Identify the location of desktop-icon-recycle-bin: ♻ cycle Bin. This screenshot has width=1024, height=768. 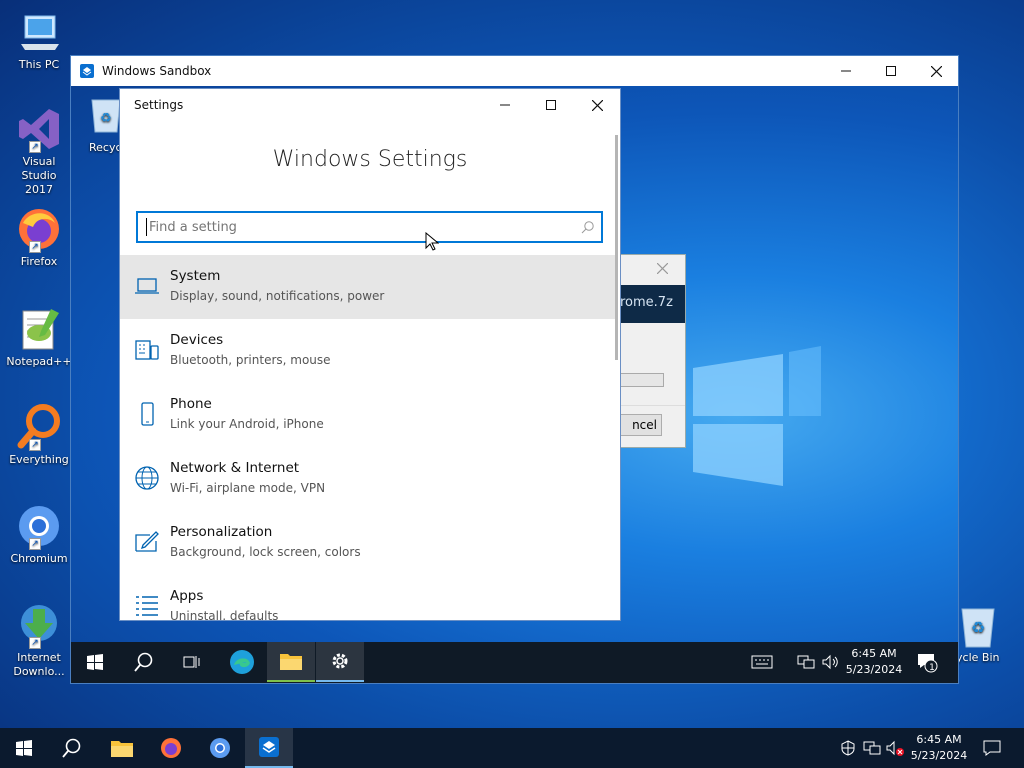
(985, 633).